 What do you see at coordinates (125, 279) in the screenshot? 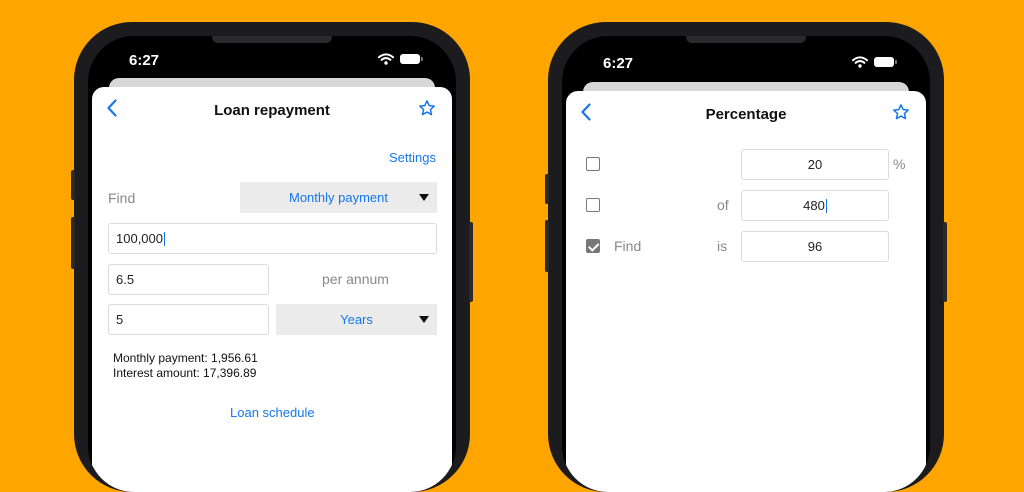
I see `interest-rate-value: 6.5` at bounding box center [125, 279].